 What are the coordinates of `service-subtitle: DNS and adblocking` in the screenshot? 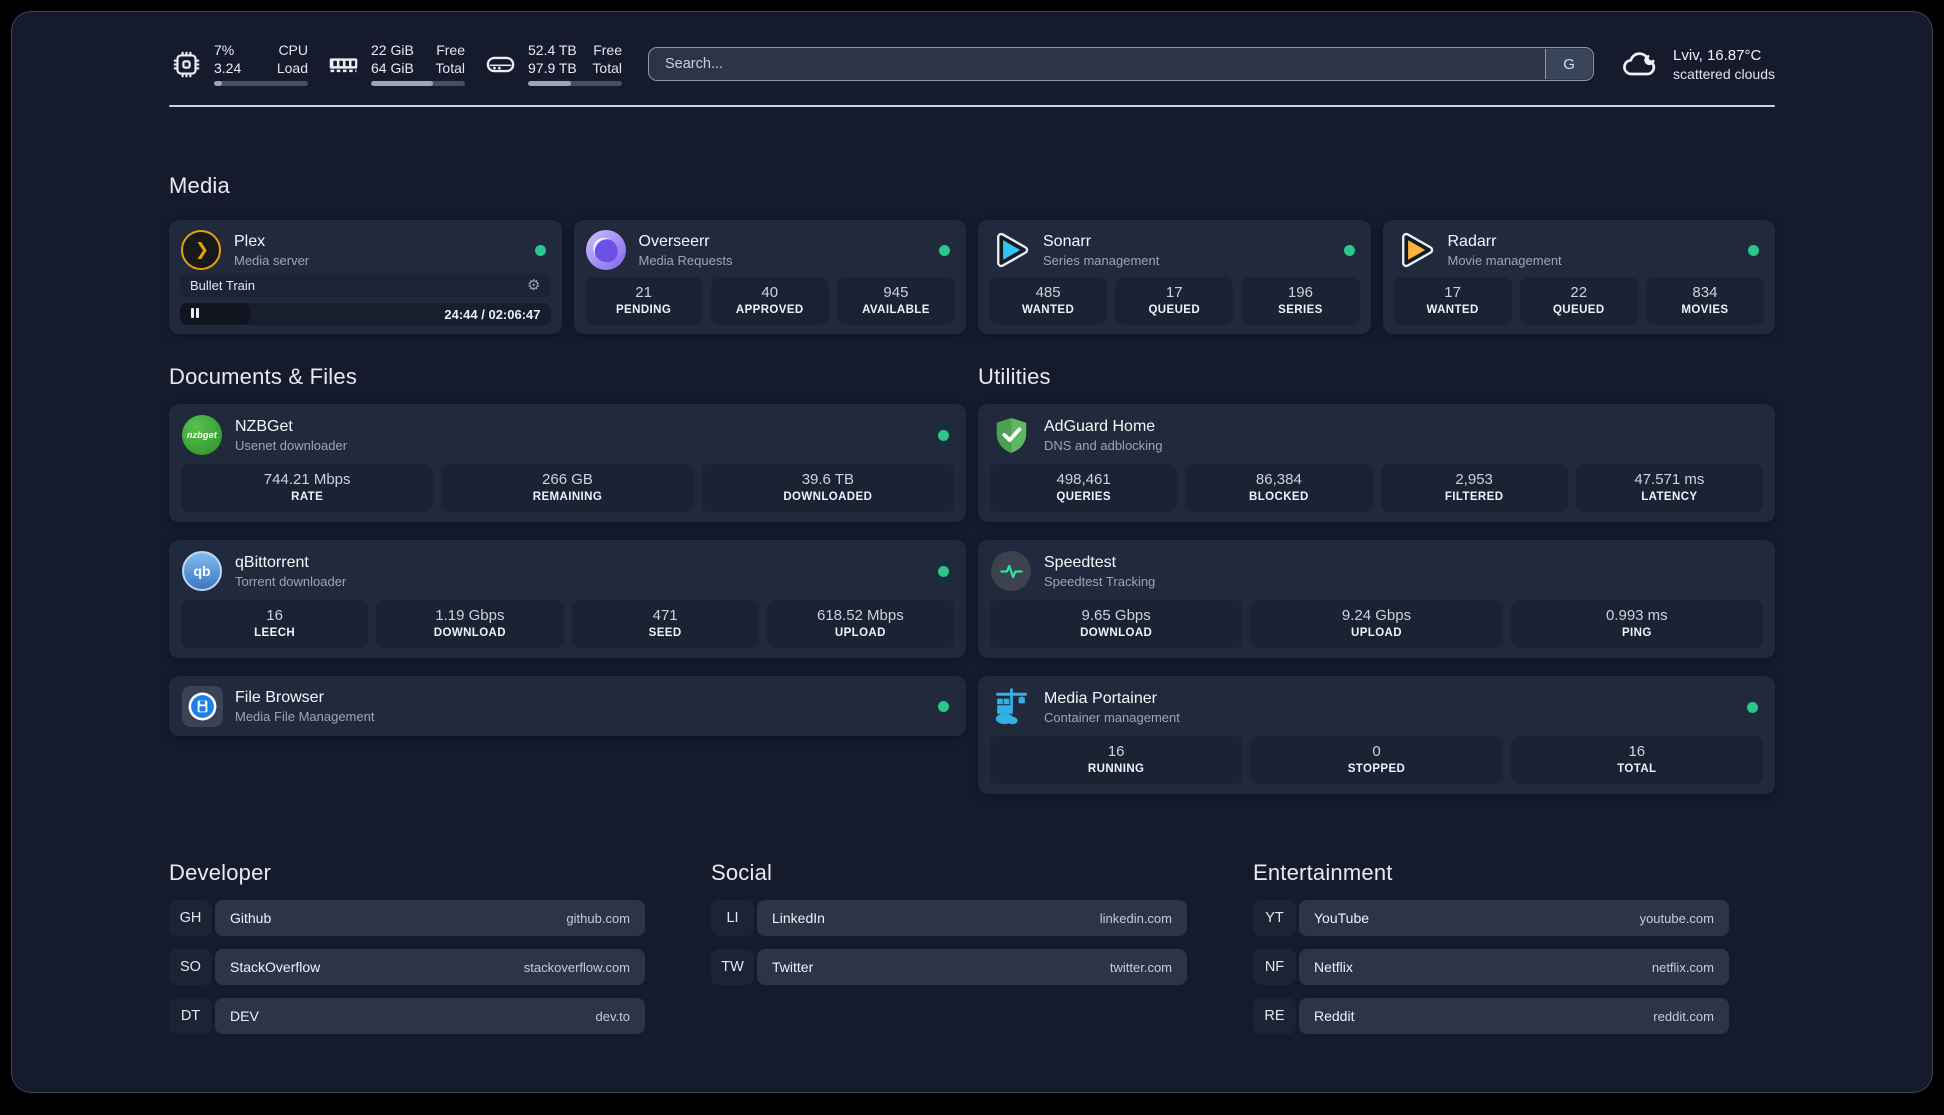 It's located at (1103, 445).